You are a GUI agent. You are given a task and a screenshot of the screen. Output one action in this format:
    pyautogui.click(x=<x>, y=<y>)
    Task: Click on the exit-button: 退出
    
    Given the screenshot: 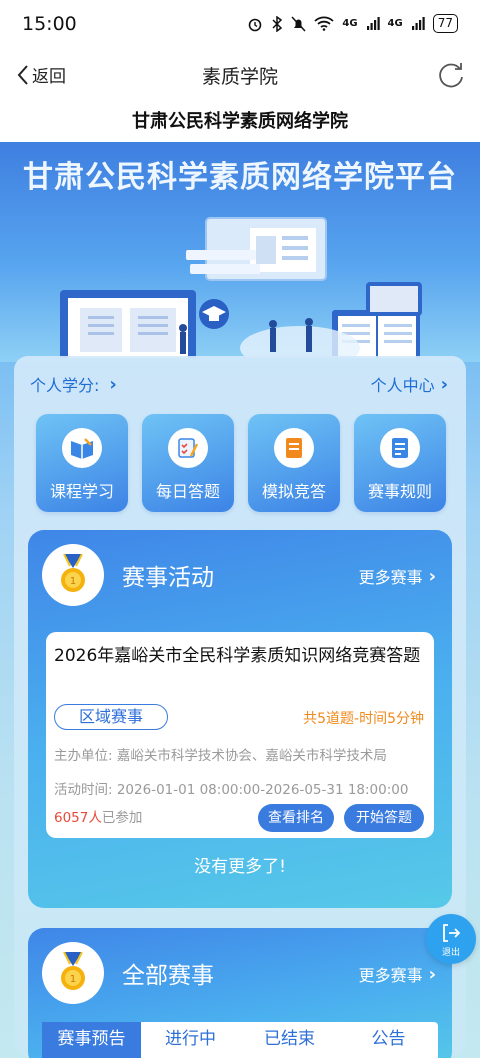 What is the action you would take?
    pyautogui.click(x=451, y=939)
    